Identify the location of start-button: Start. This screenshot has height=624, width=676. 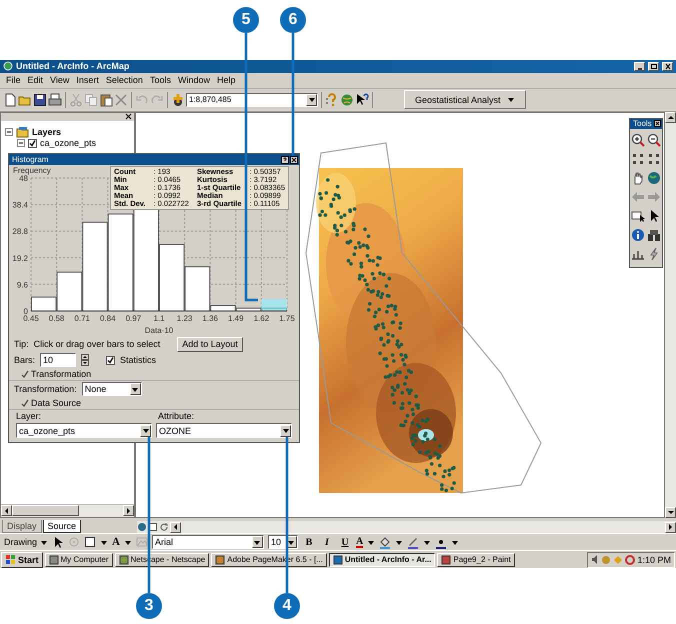
(22, 560).